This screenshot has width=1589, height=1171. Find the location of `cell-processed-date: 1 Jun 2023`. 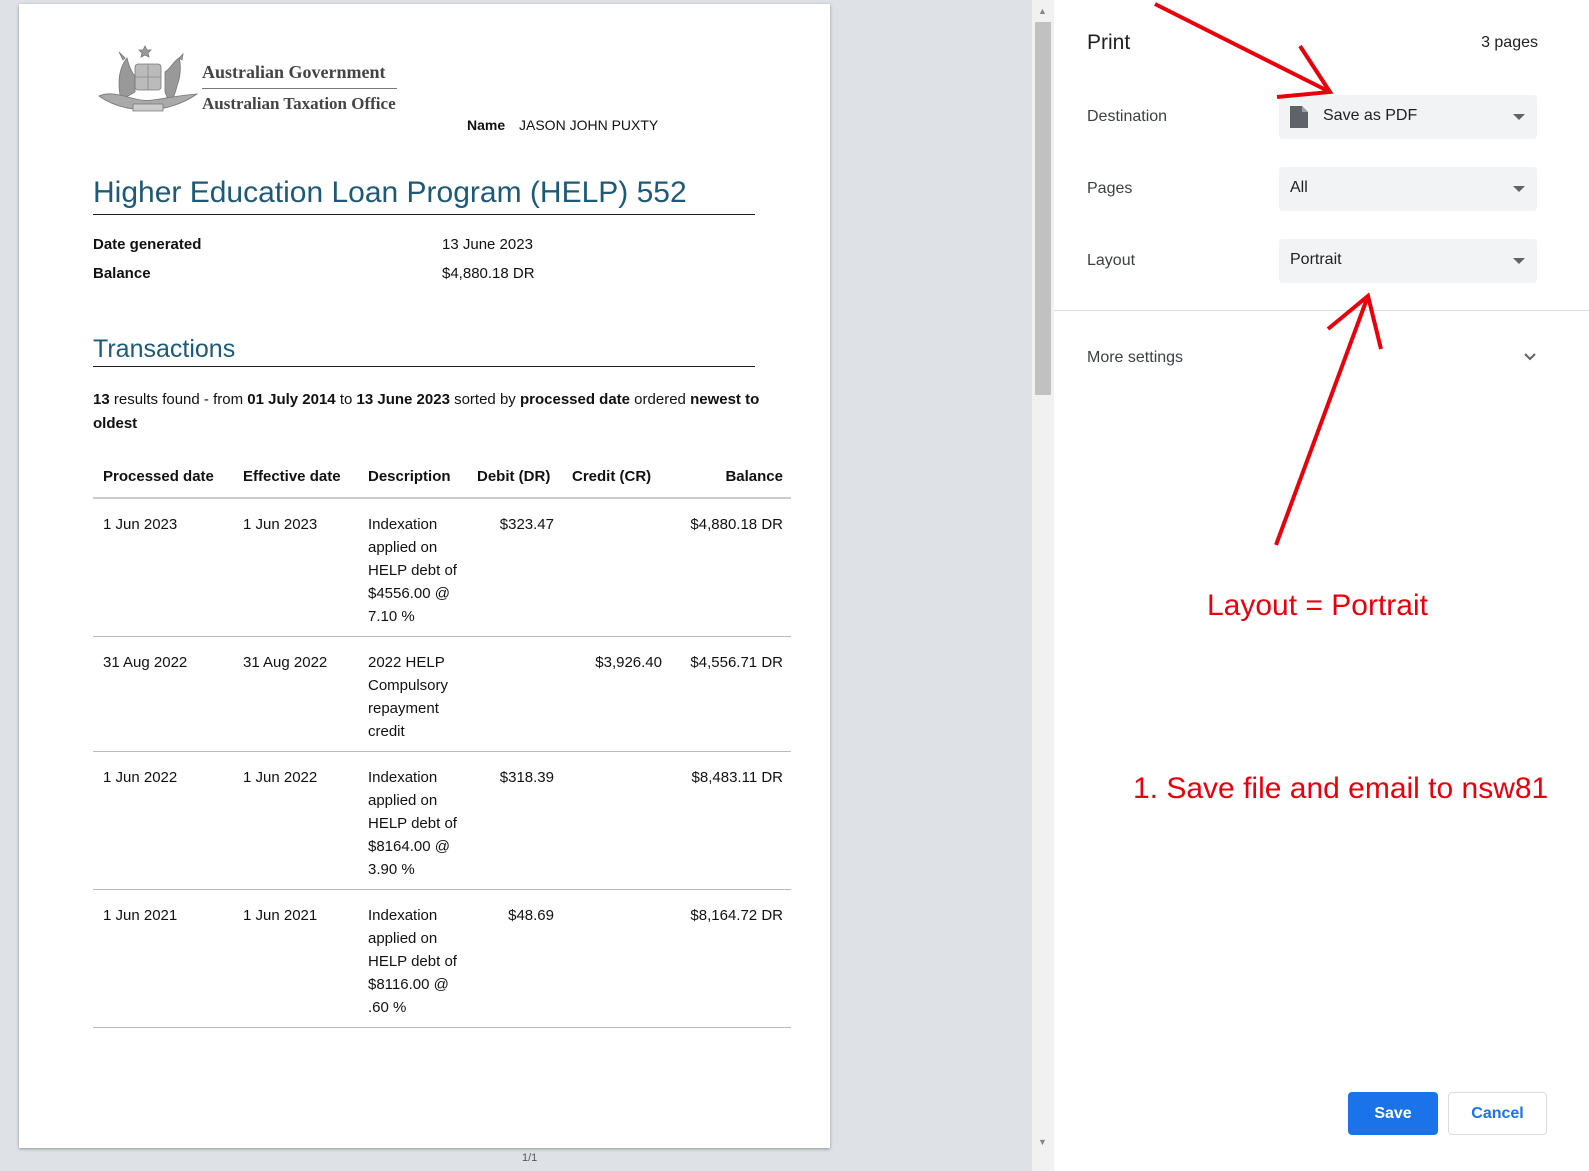

cell-processed-date: 1 Jun 2023 is located at coordinates (163, 567).